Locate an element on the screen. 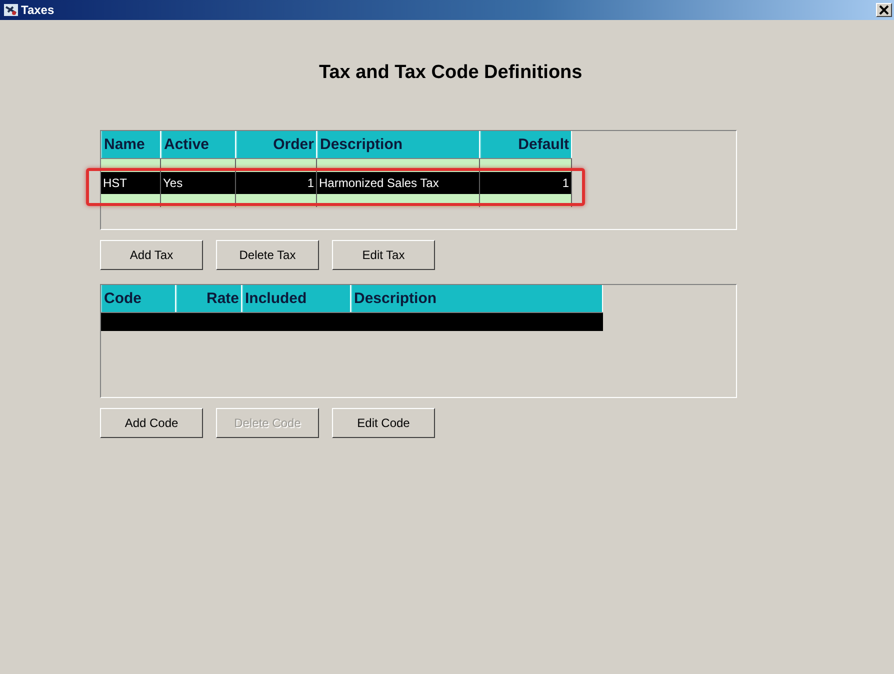  window-title: Taxes is located at coordinates (38, 10).